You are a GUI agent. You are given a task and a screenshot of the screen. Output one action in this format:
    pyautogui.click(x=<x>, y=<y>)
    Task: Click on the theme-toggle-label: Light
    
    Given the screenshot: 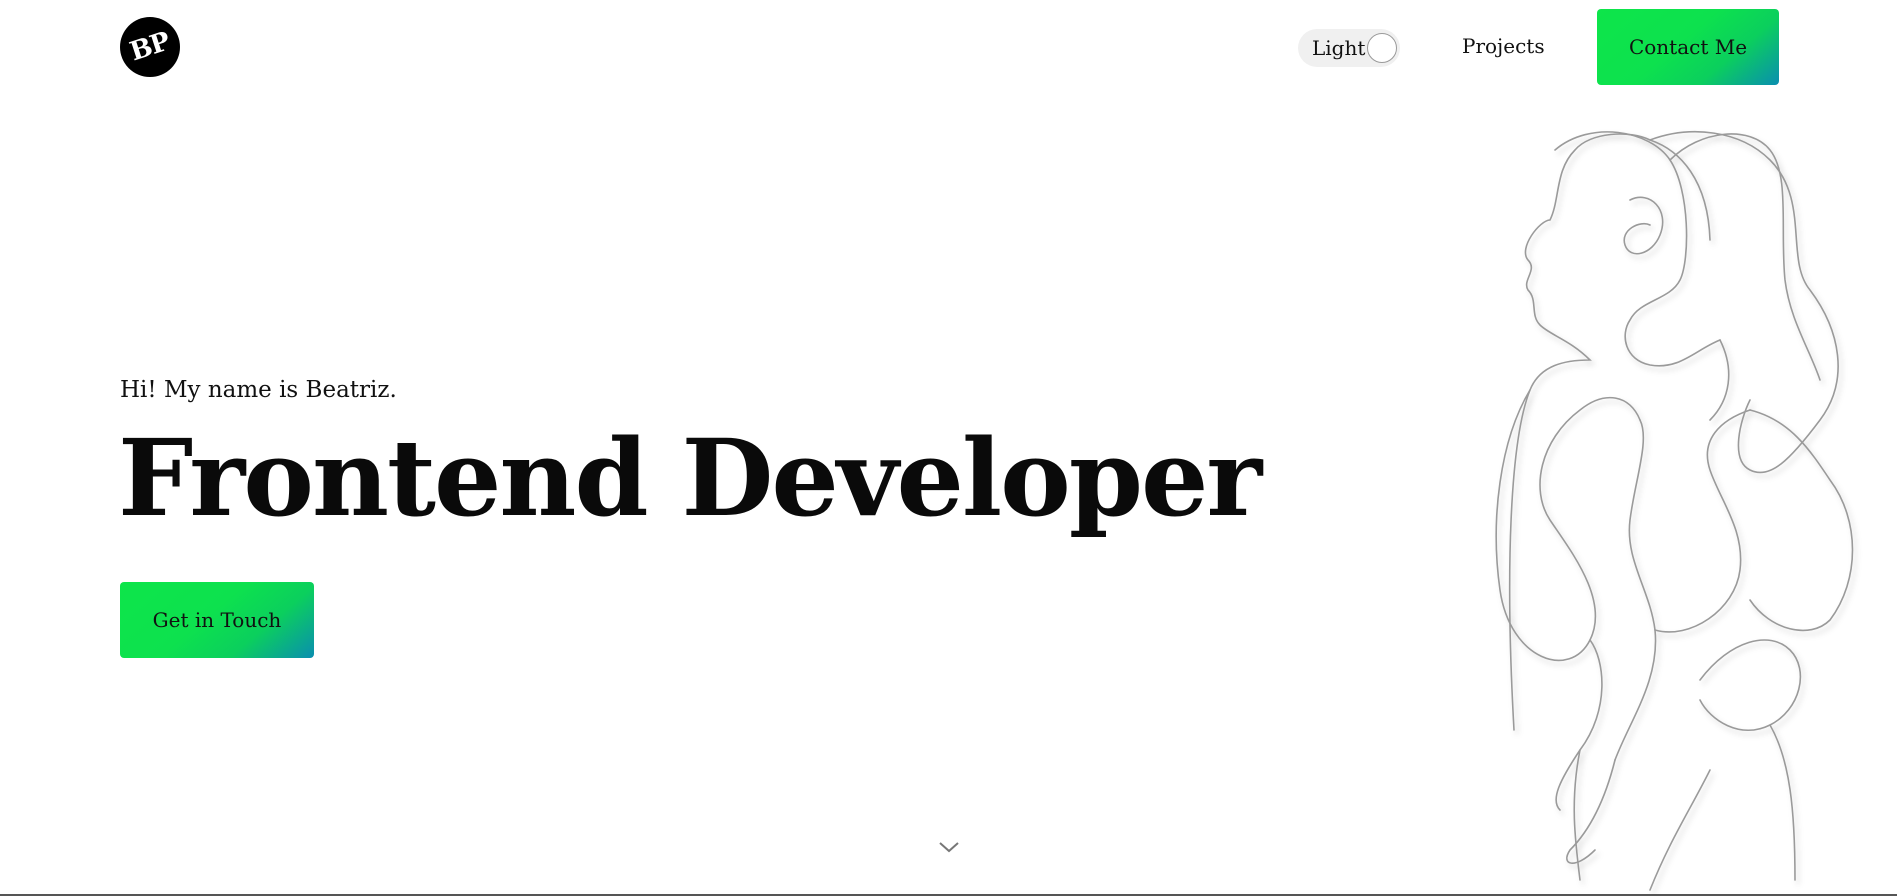 What is the action you would take?
    pyautogui.click(x=1339, y=48)
    